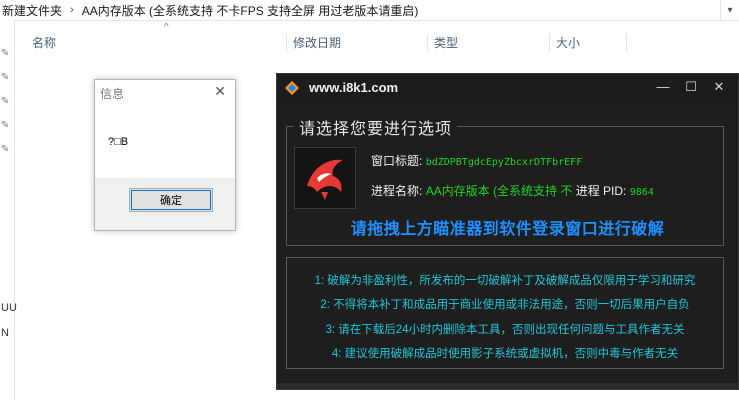 The width and height of the screenshot is (739, 400). Describe the element at coordinates (641, 192) in the screenshot. I see `pid-value: 9864` at that location.